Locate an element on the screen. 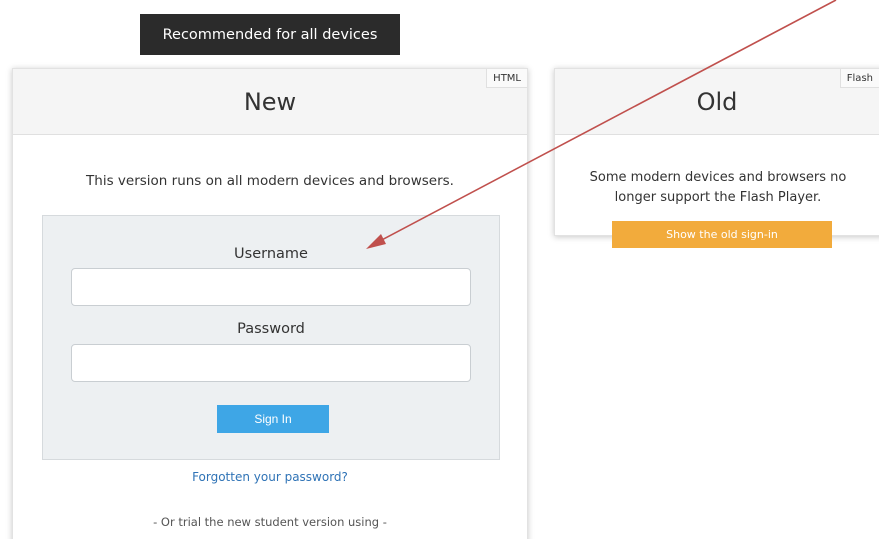 The height and width of the screenshot is (539, 879). old-panel-title: Old is located at coordinates (717, 101).